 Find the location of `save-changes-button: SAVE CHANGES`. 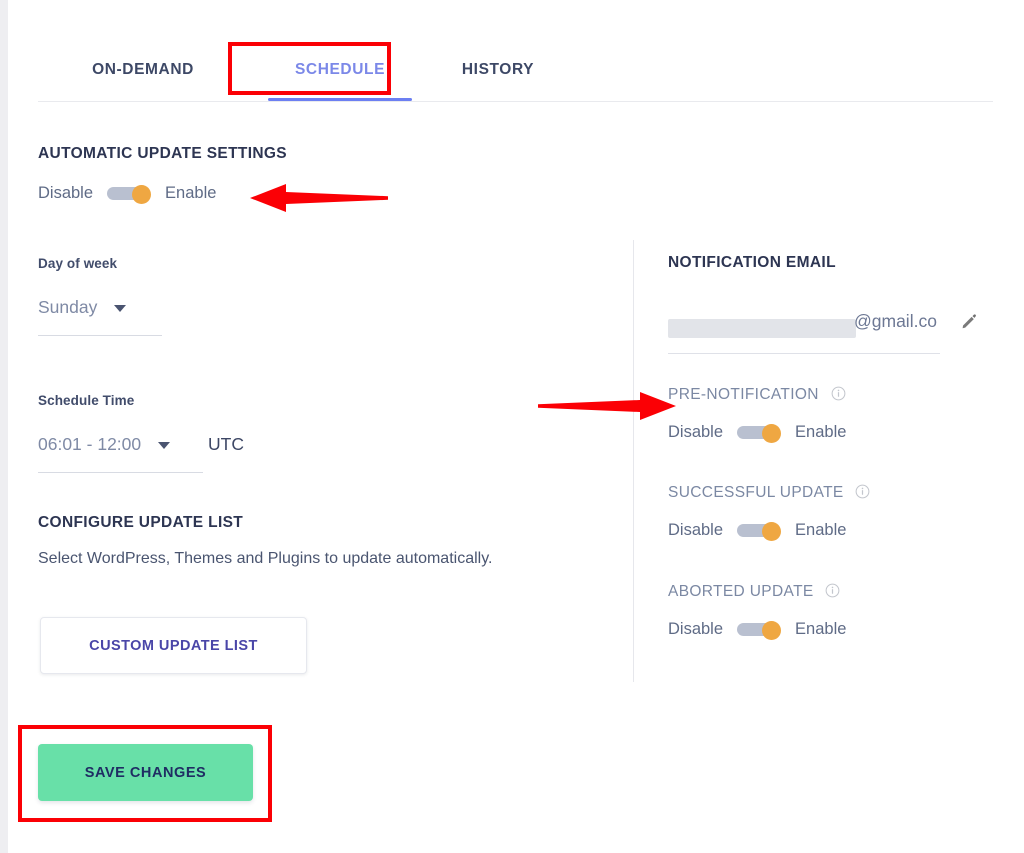

save-changes-button: SAVE CHANGES is located at coordinates (145, 772).